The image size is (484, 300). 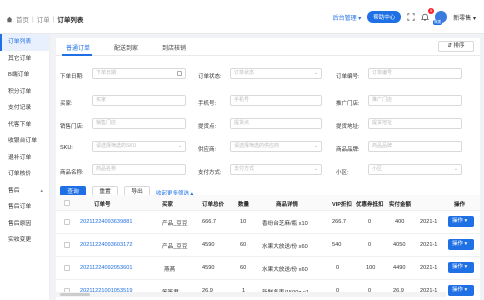 What do you see at coordinates (415, 73) in the screenshot?
I see `order-number-input: 订单编号` at bounding box center [415, 73].